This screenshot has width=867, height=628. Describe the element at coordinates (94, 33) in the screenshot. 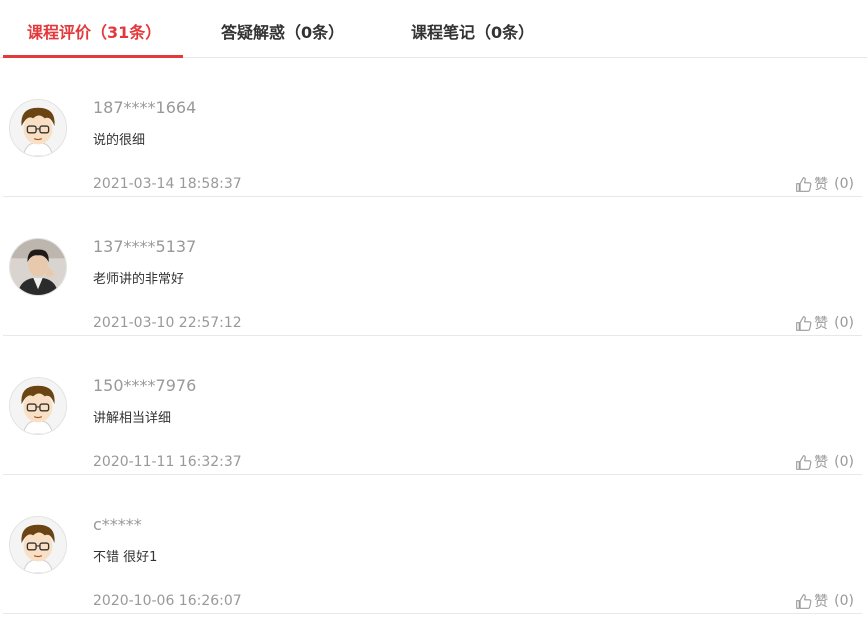

I see `tab-course-reviews: 课程评价（31条）` at that location.